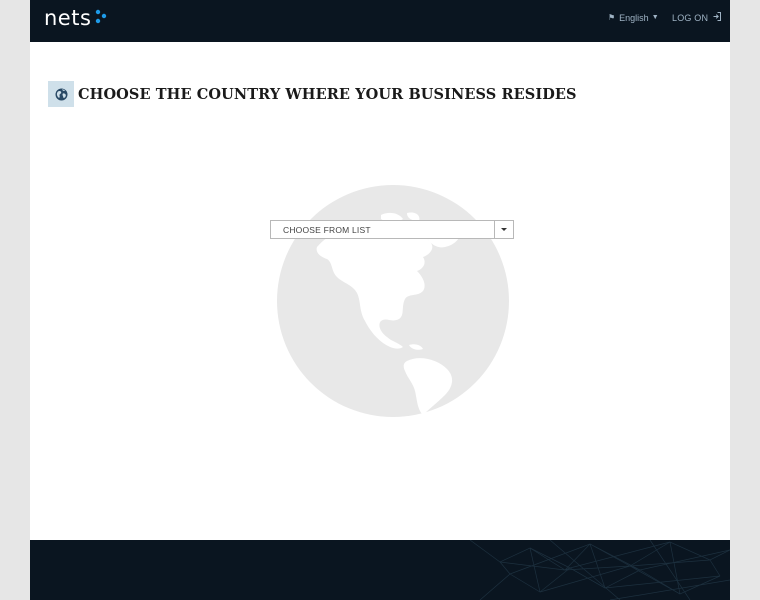 This screenshot has width=760, height=600. Describe the element at coordinates (655, 17) in the screenshot. I see `chevron-down-icon: ▼` at that location.